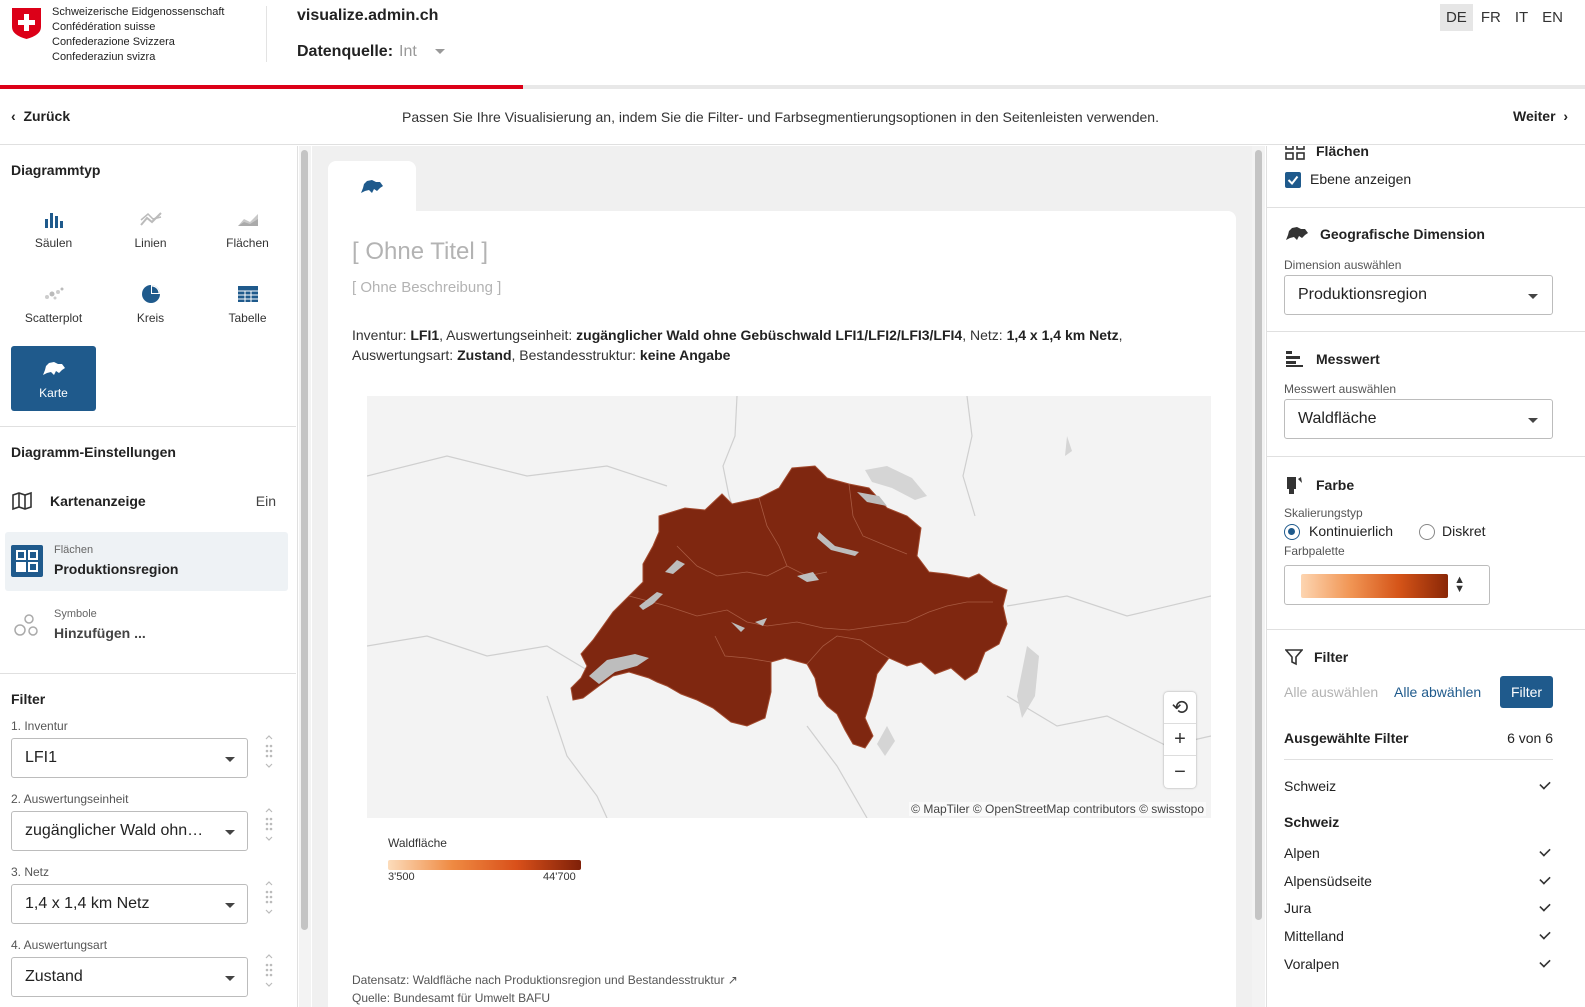 The image size is (1585, 1007). Describe the element at coordinates (1456, 17) in the screenshot. I see `lang-de: DE` at that location.